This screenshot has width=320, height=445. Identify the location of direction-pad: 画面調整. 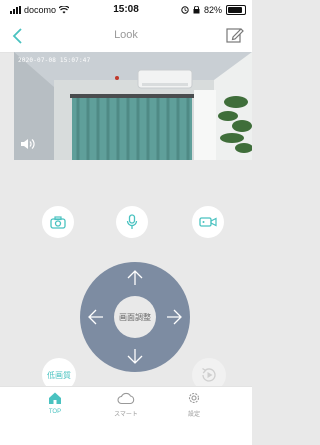
(135, 317).